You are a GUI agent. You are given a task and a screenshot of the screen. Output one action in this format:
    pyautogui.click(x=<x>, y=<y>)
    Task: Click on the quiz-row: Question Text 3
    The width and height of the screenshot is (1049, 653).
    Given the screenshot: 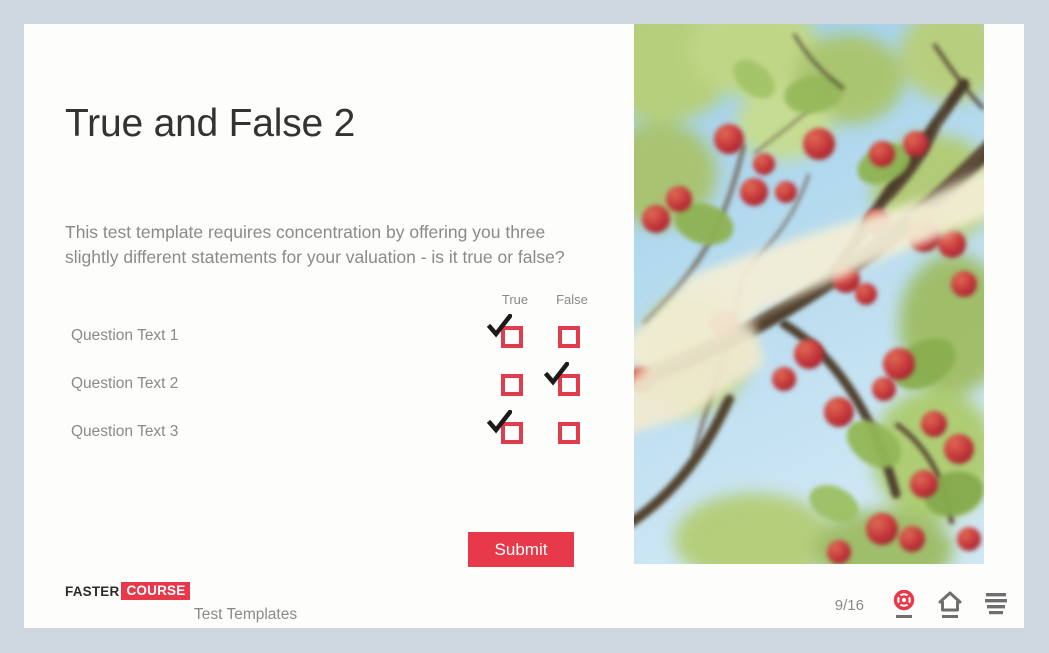 What is the action you would take?
    pyautogui.click(x=332, y=434)
    